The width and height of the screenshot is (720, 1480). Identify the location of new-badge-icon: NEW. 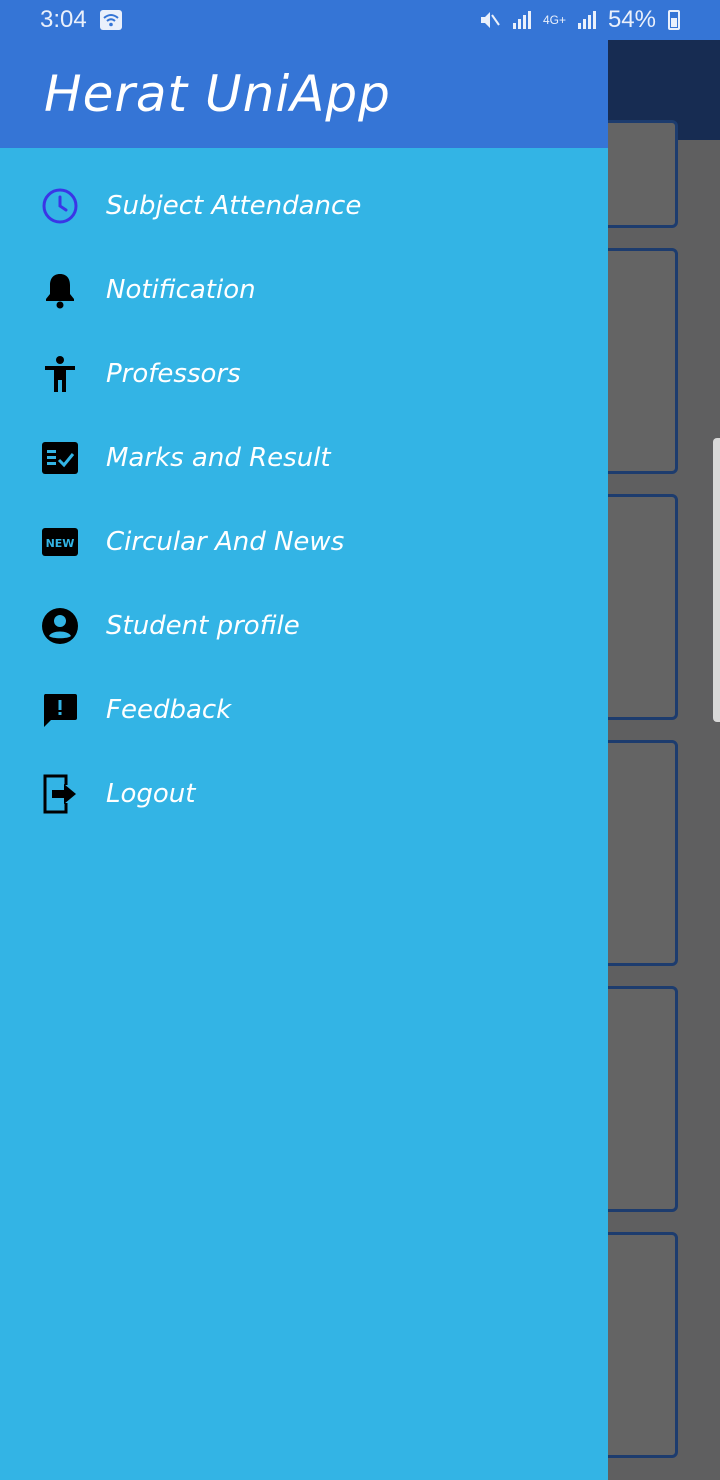
(60, 542).